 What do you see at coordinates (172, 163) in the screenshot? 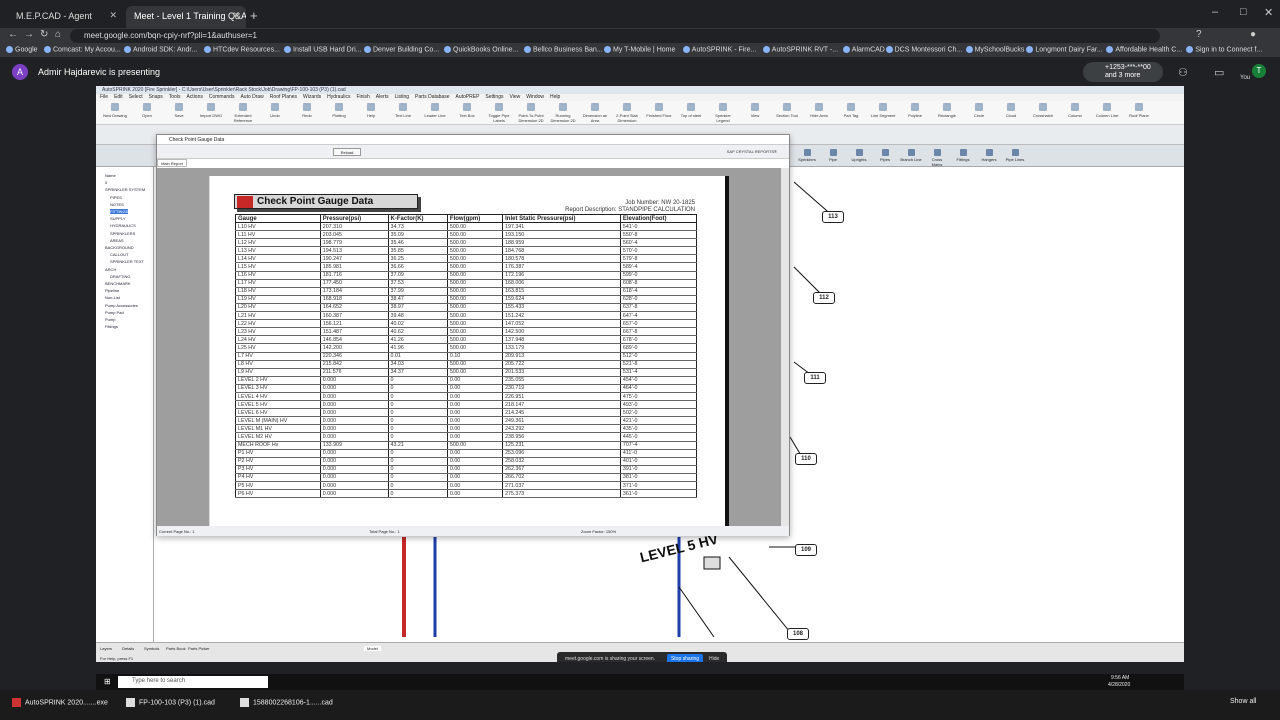
I see `tab-main-report: Main Report` at bounding box center [172, 163].